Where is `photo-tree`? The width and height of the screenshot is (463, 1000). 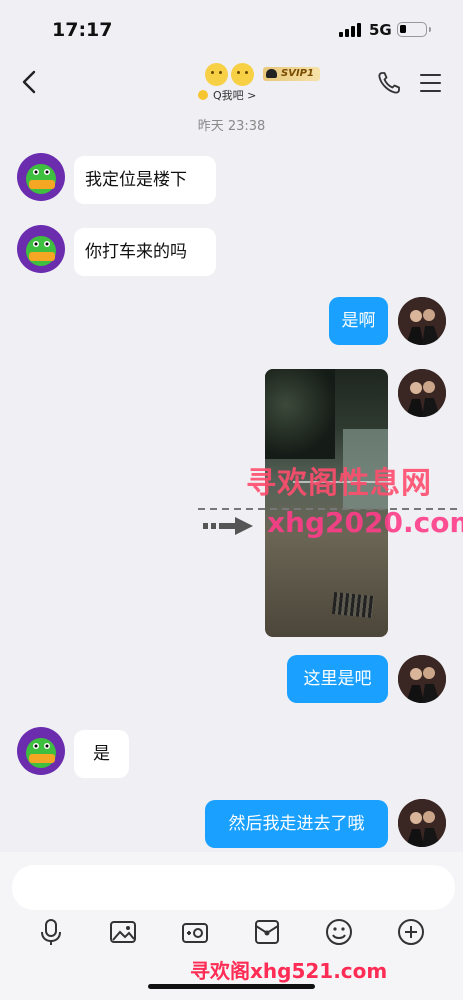 photo-tree is located at coordinates (300, 414).